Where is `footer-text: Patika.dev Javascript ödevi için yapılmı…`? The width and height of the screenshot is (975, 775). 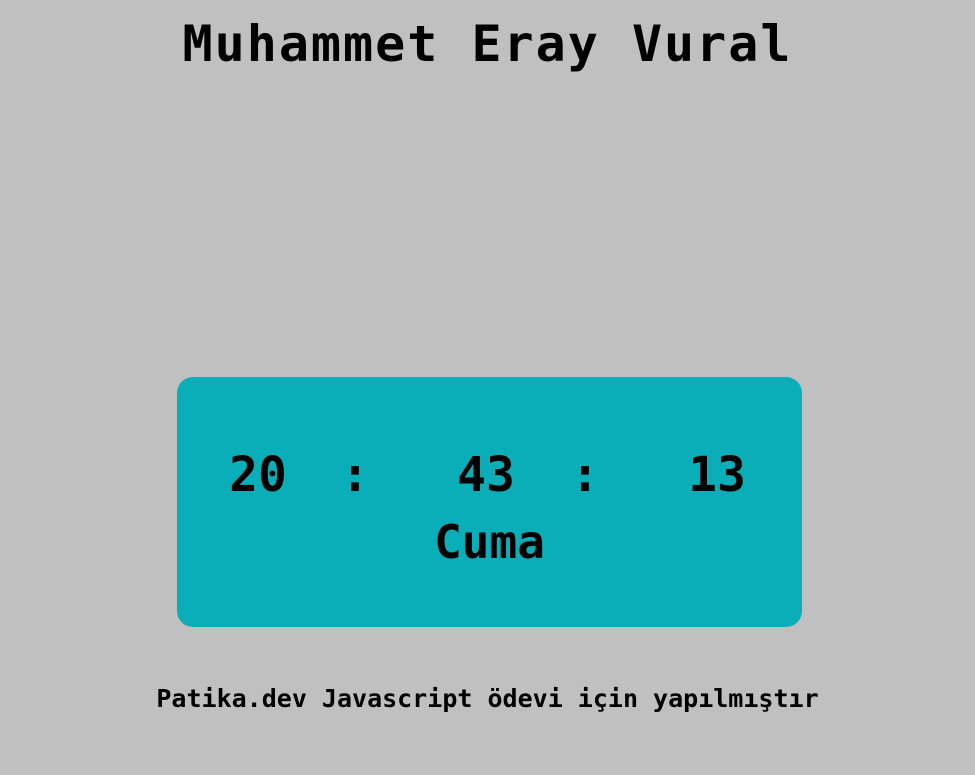
footer-text: Patika.dev Javascript ödevi için yapılmı… is located at coordinates (487, 698).